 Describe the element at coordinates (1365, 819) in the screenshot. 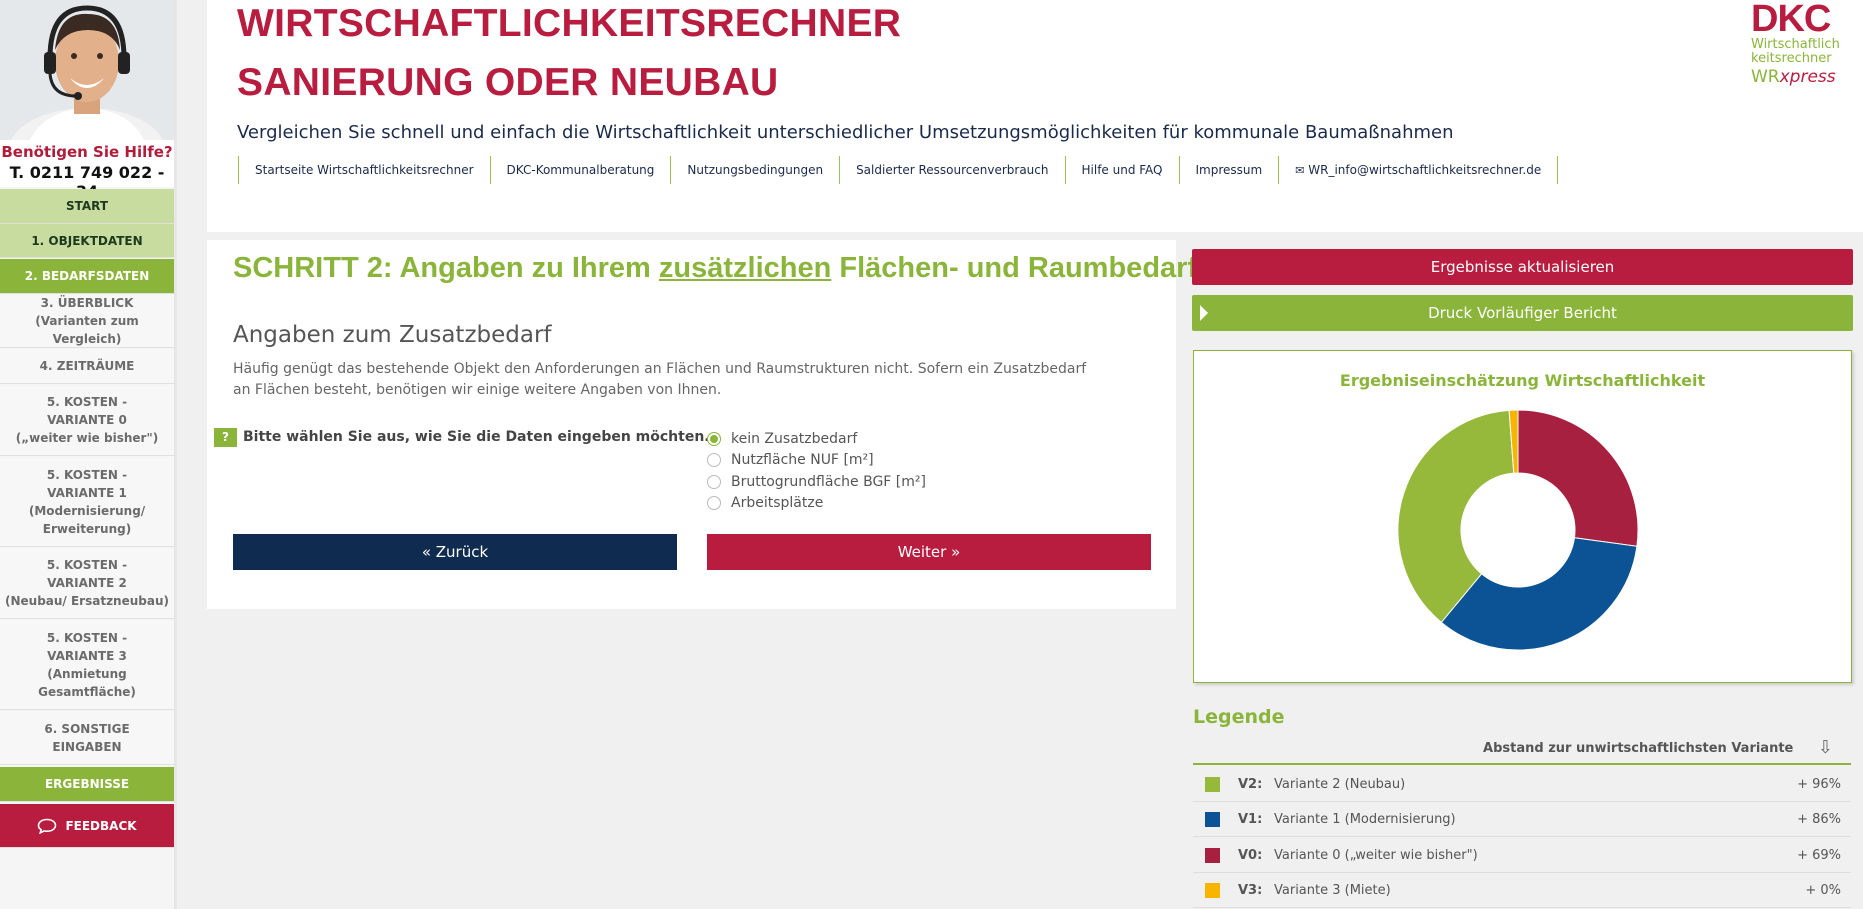

I see `legend-name: Variante 1 (Modernisierung)` at that location.